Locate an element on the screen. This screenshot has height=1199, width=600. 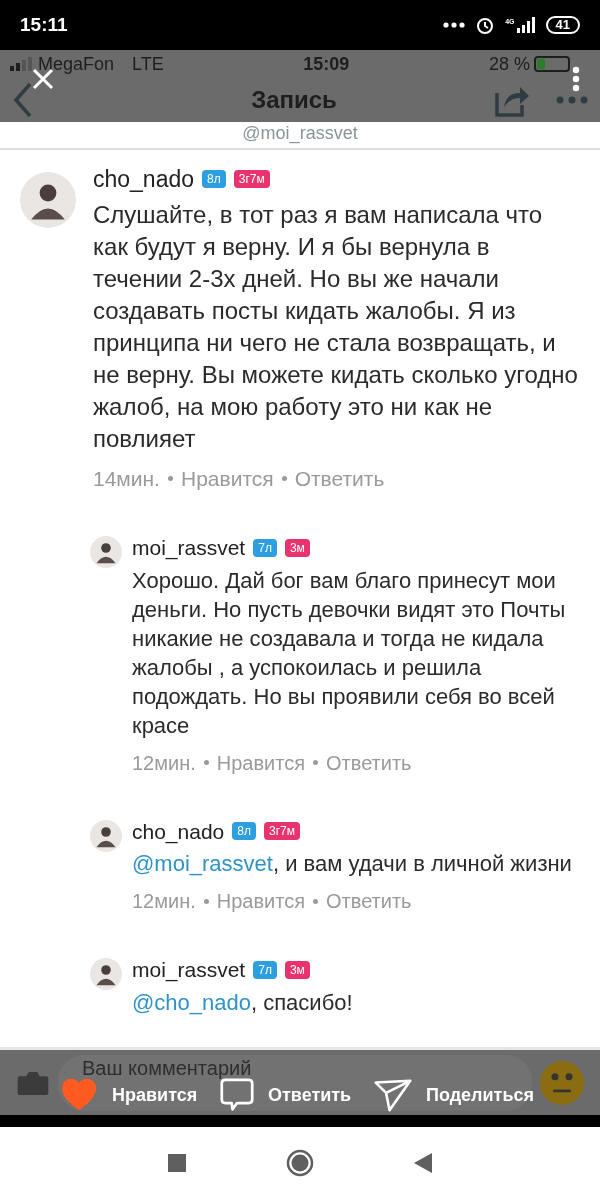
page-subtitle: @moi_rassvet is located at coordinates (300, 133).